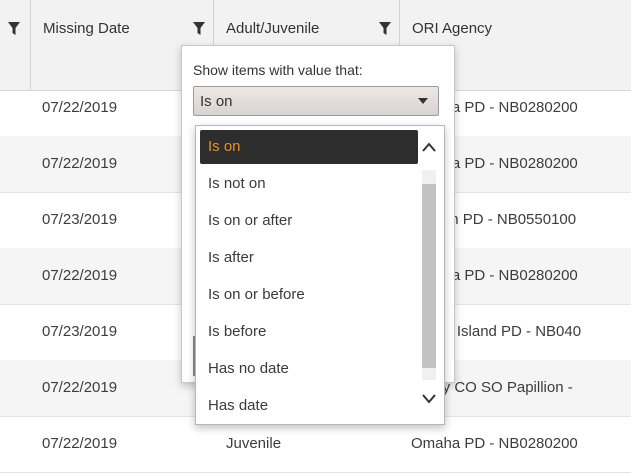  Describe the element at coordinates (429, 398) in the screenshot. I see `chevron-down-icon` at that location.